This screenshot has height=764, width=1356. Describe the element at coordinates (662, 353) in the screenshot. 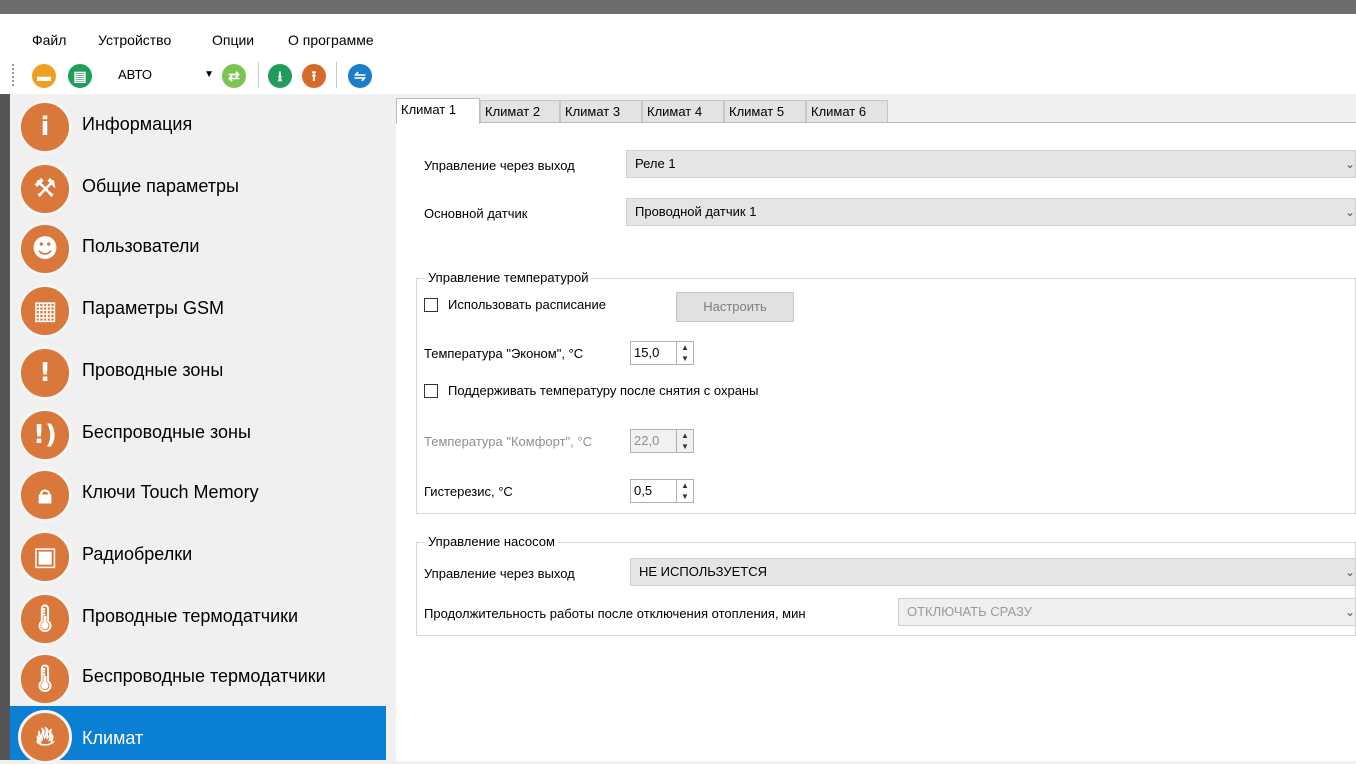

I see `econom-stepper: 15,0 ▲ ▼` at that location.